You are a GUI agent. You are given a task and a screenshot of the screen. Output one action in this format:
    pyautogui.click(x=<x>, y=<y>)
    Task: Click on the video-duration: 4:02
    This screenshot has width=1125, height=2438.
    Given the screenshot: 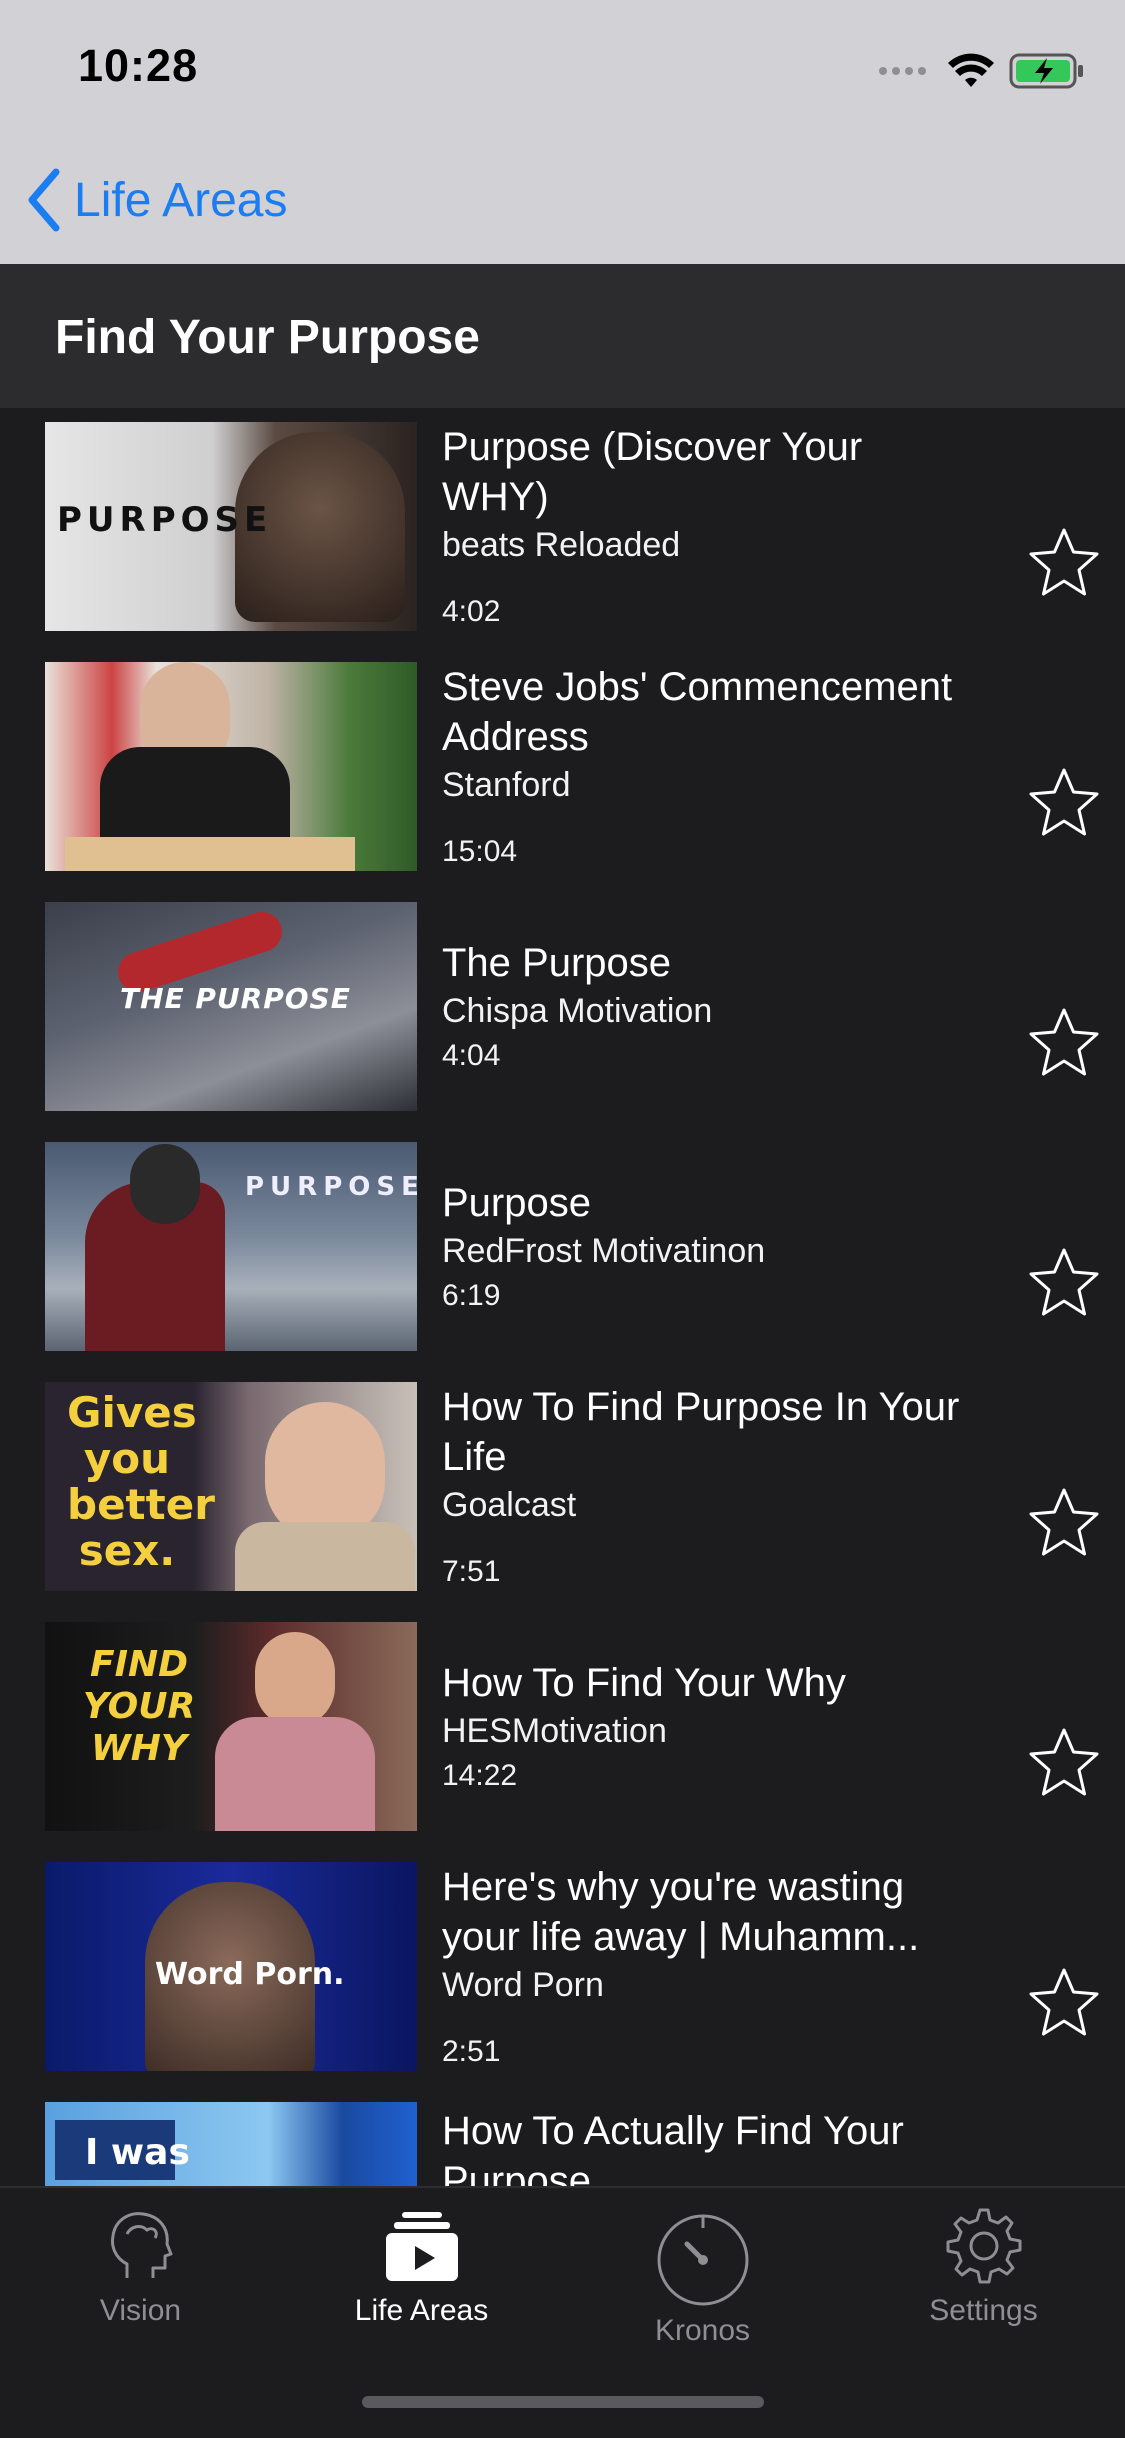 What is the action you would take?
    pyautogui.click(x=471, y=611)
    